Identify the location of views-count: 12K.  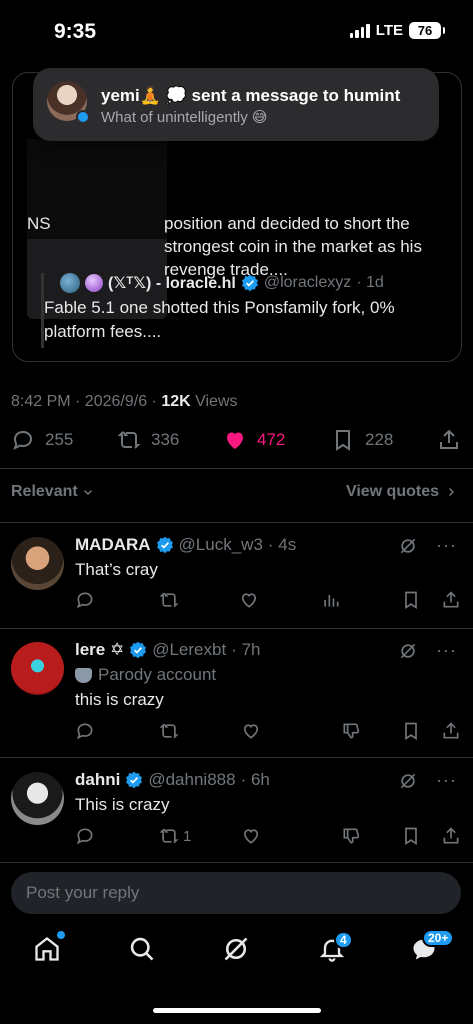
(175, 401).